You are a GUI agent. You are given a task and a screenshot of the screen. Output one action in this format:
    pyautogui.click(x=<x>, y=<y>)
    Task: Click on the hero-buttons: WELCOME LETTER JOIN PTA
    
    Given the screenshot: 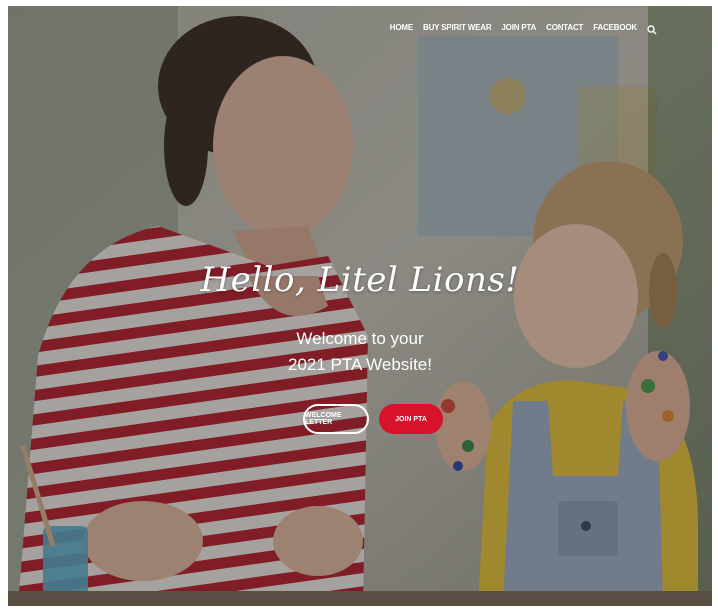 What is the action you would take?
    pyautogui.click(x=373, y=419)
    